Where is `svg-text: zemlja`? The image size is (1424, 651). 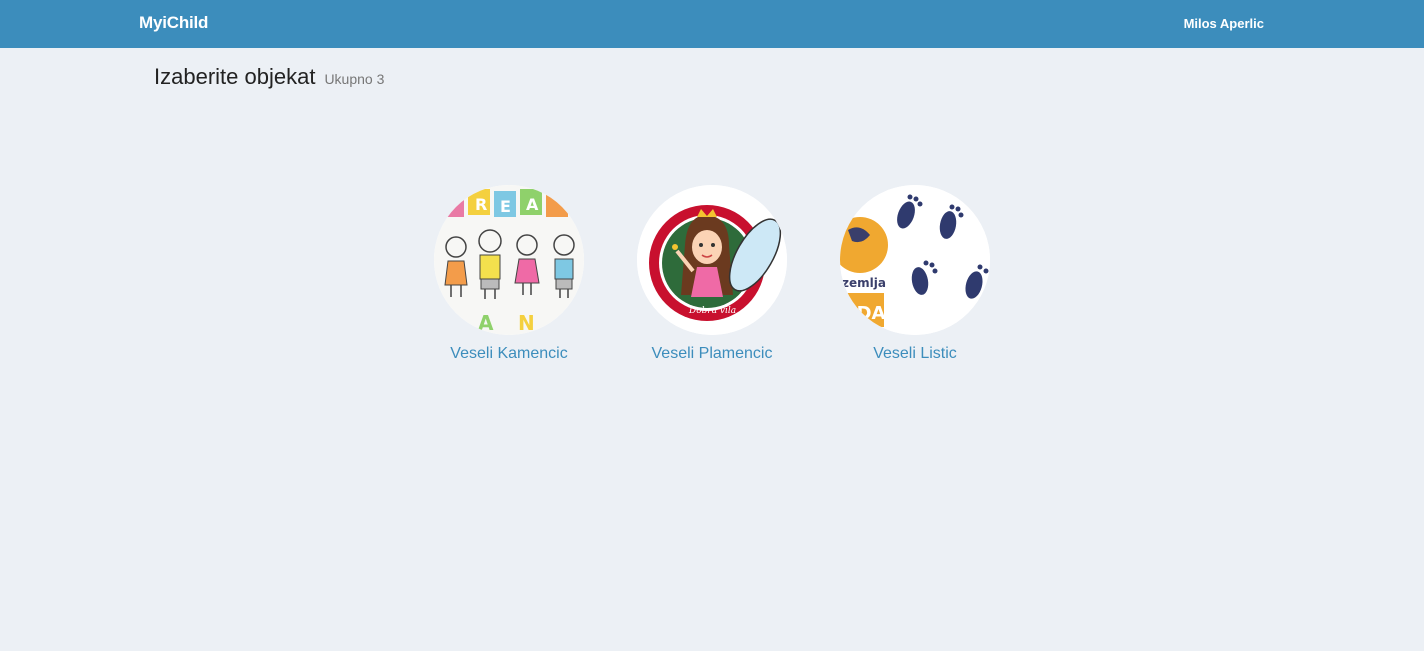
svg-text: zemlja is located at coordinates (864, 283).